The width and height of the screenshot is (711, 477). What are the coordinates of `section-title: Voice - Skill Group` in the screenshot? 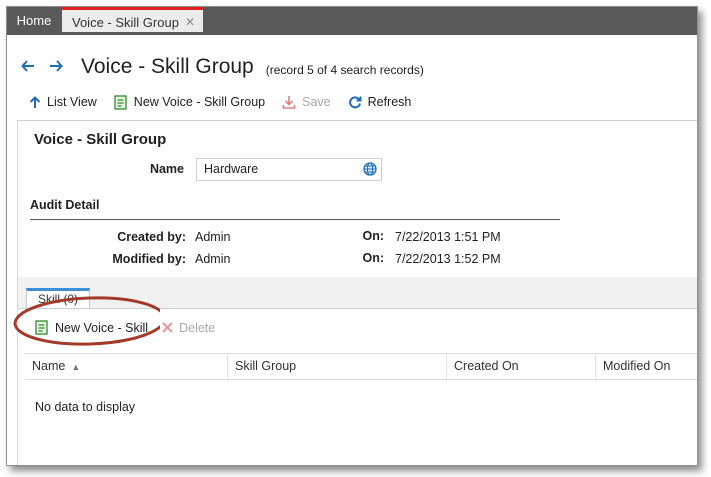 It's located at (100, 139).